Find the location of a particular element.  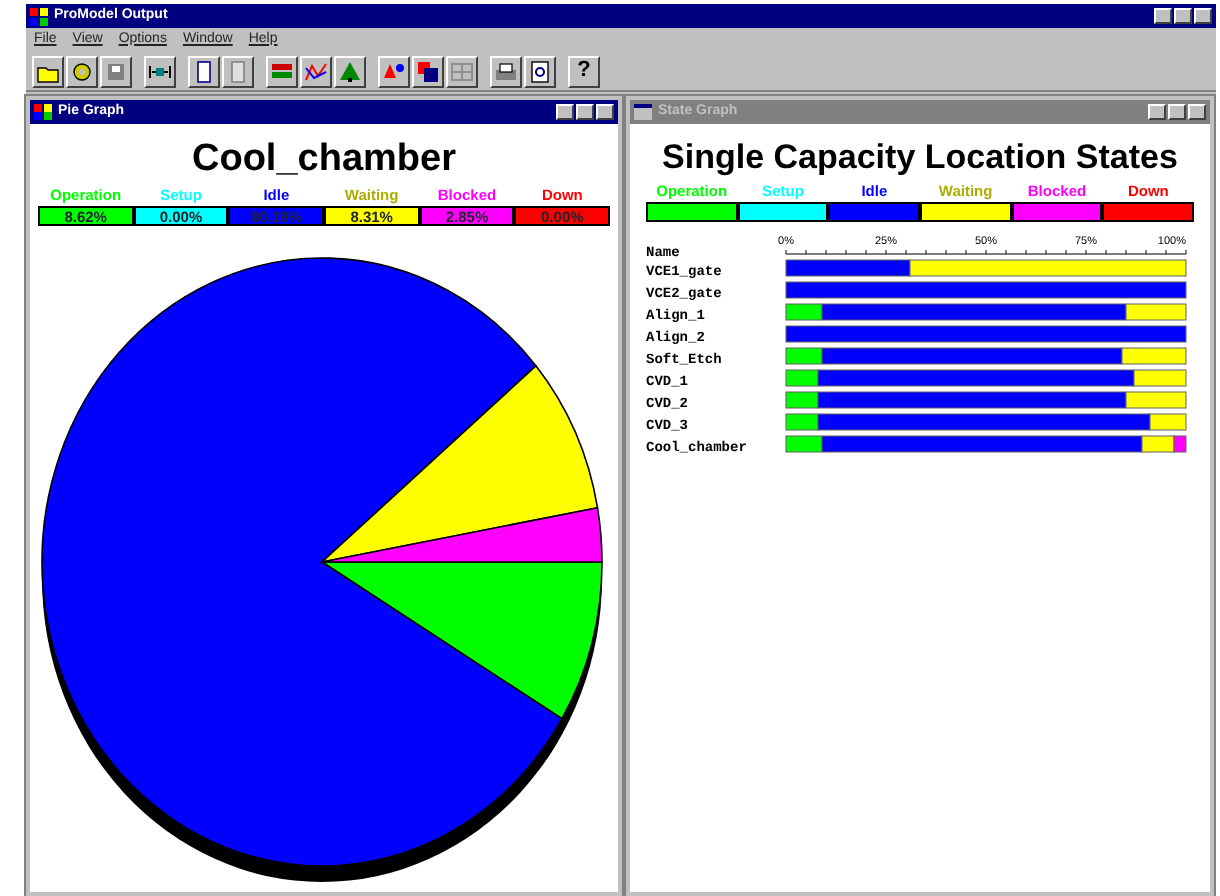

printer-icon is located at coordinates (506, 71).